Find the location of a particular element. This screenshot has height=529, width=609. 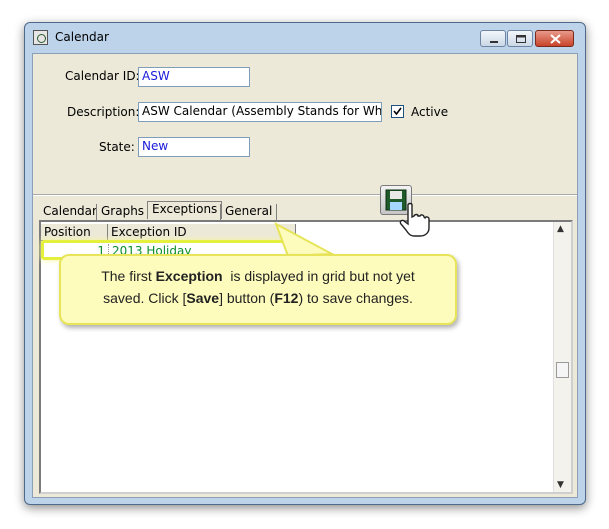

hand-pointer-icon is located at coordinates (414, 219).